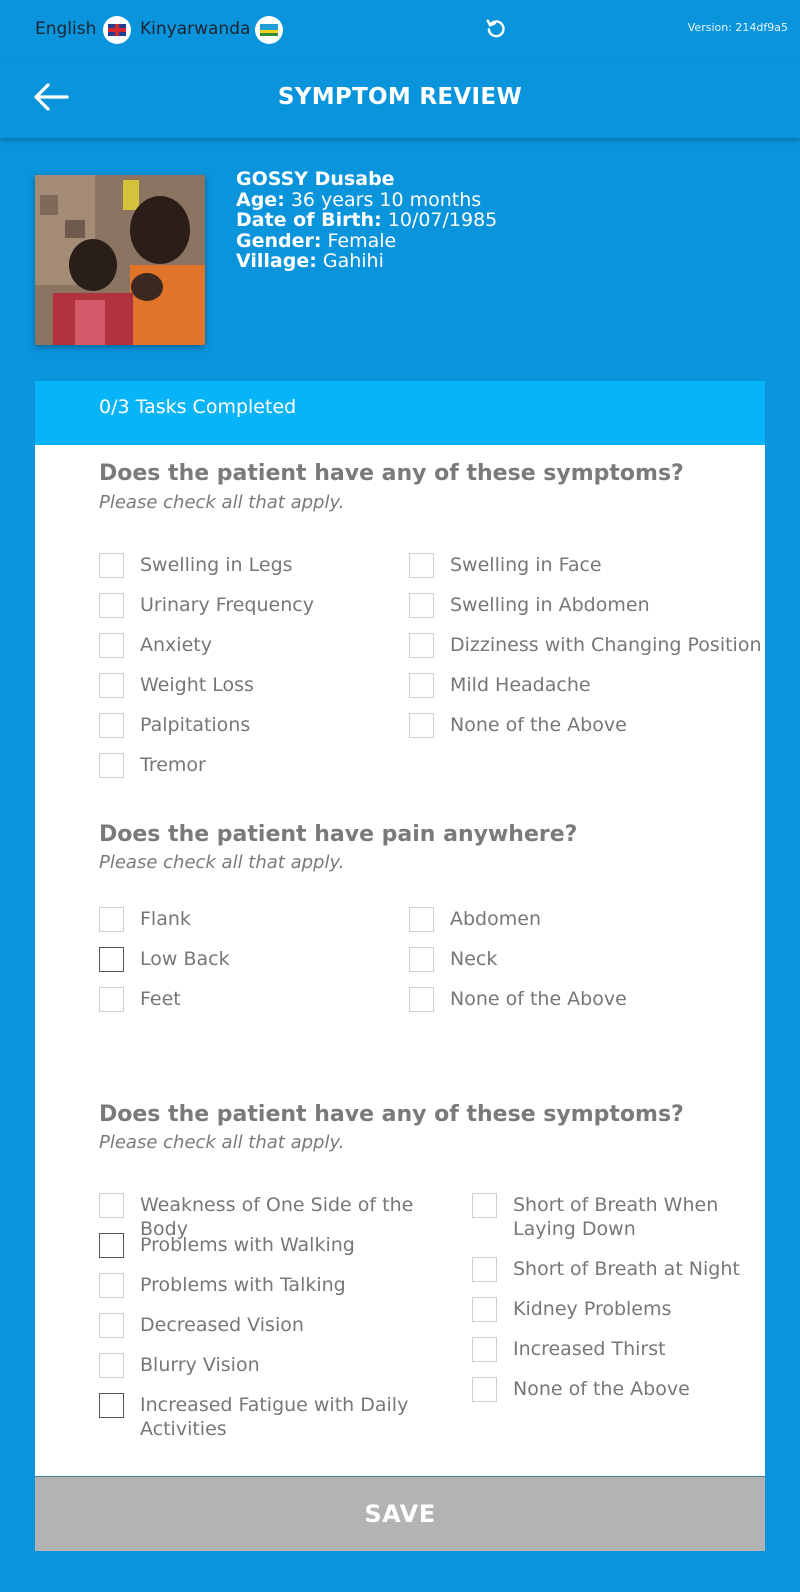 The width and height of the screenshot is (800, 1592). I want to click on checkbox-weight-loss: Weight Loss, so click(176, 685).